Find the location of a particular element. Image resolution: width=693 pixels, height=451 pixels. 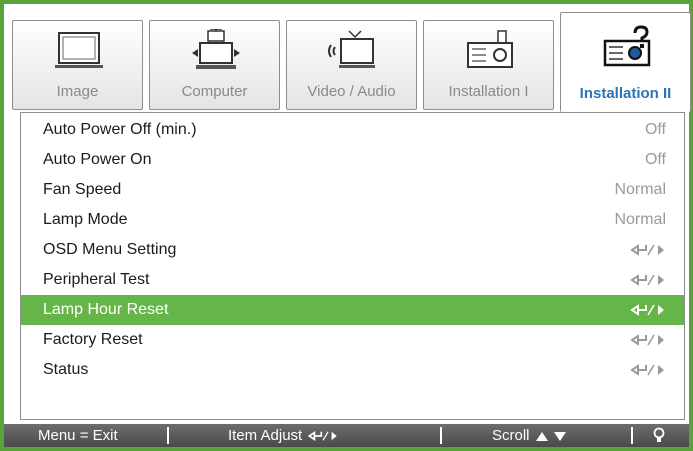

tab-video-audio: Video / Audio is located at coordinates (351, 65).